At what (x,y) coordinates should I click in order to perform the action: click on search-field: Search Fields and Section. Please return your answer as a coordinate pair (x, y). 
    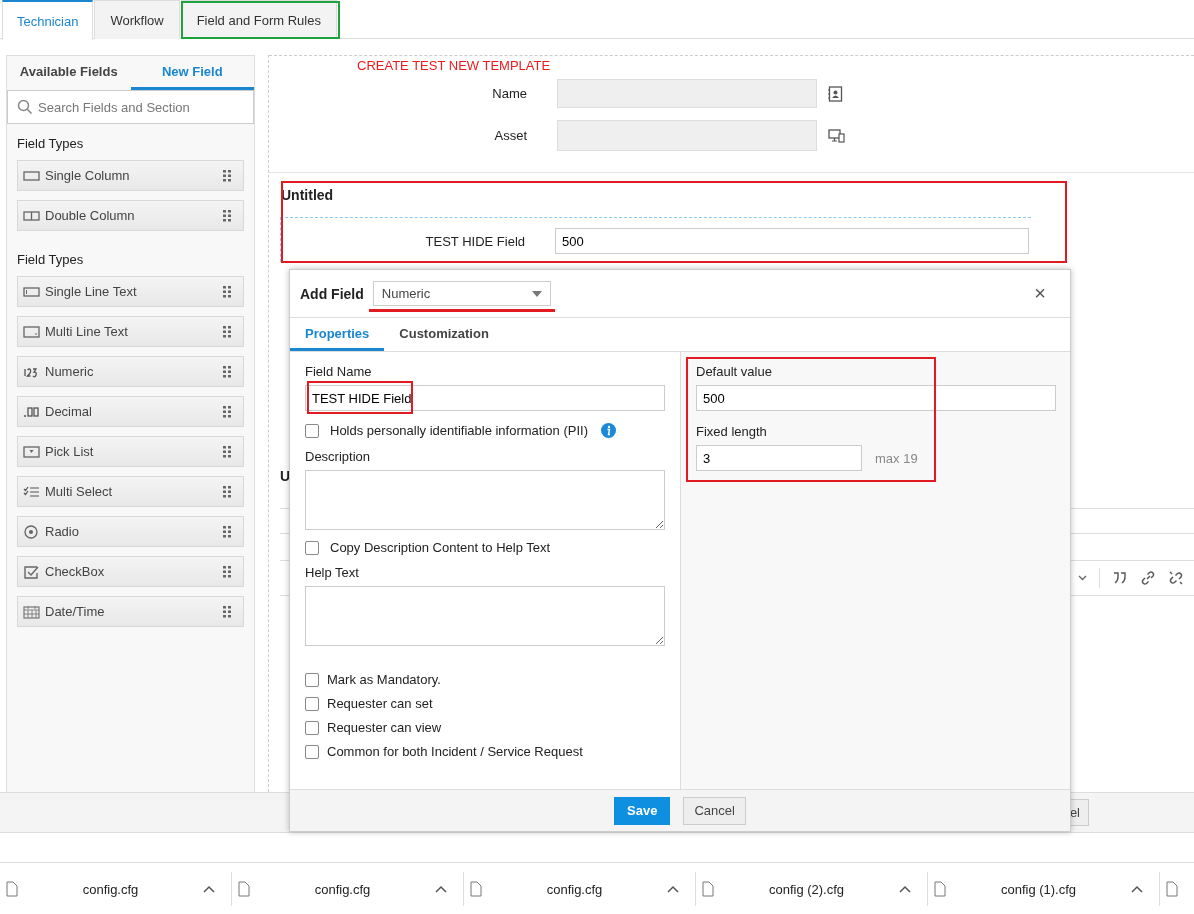
    Looking at the image, I should click on (130, 107).